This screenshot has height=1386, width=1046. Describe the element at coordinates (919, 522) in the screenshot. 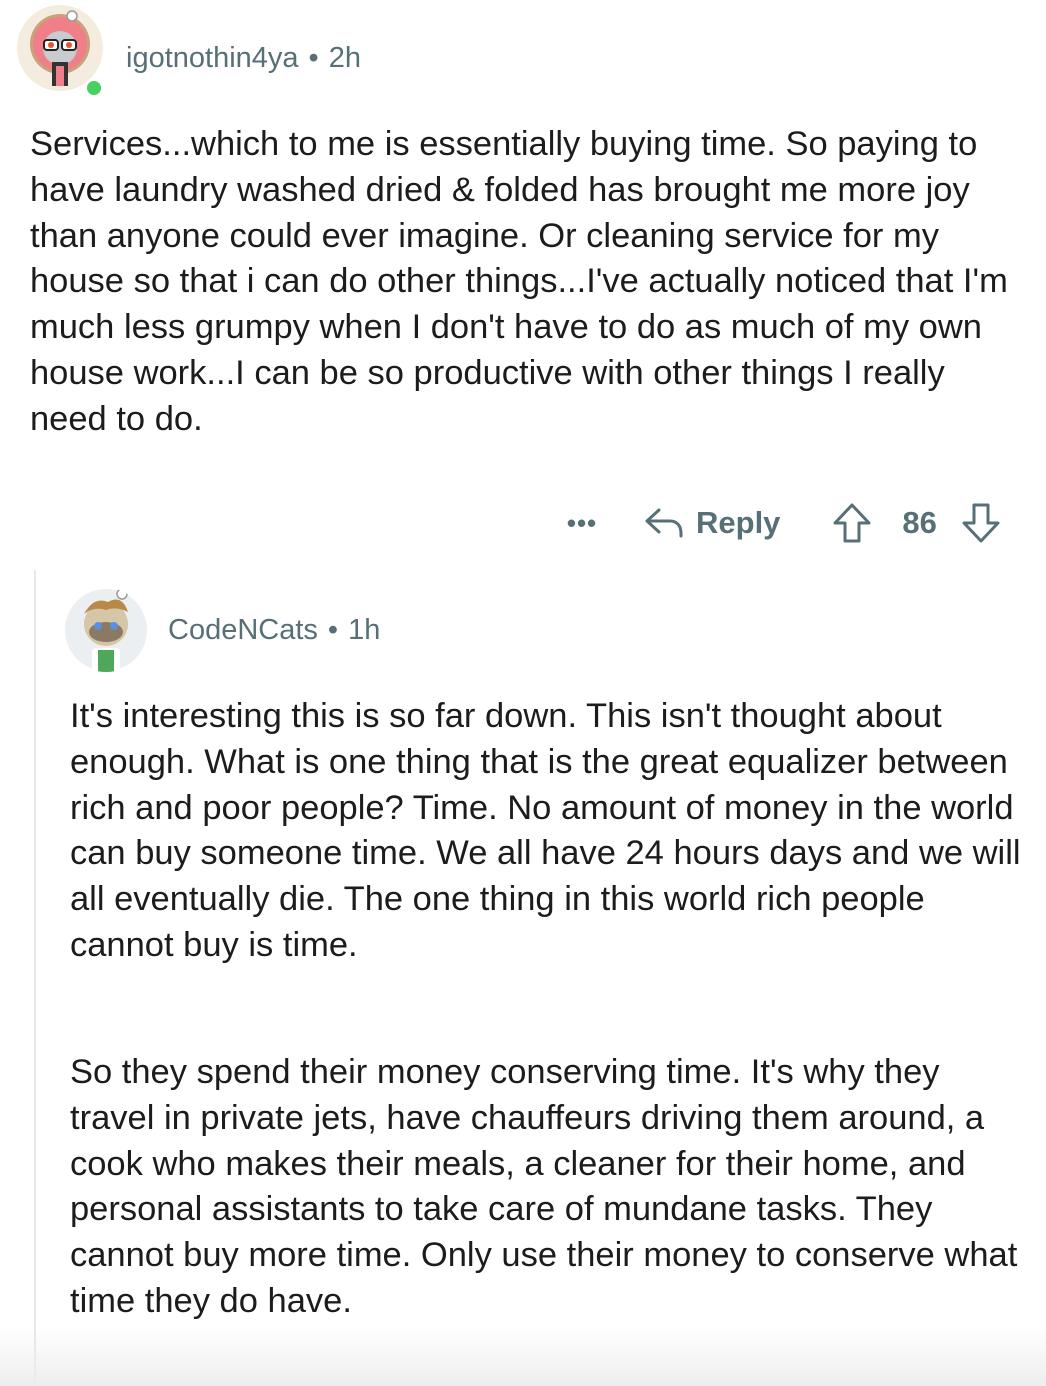

I see `vote-score: 86` at that location.